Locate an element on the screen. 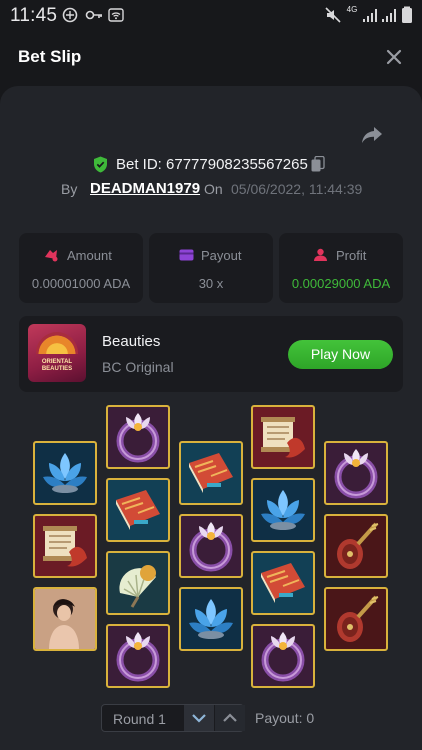 The width and height of the screenshot is (422, 750). amount-label: Amount is located at coordinates (89, 255).